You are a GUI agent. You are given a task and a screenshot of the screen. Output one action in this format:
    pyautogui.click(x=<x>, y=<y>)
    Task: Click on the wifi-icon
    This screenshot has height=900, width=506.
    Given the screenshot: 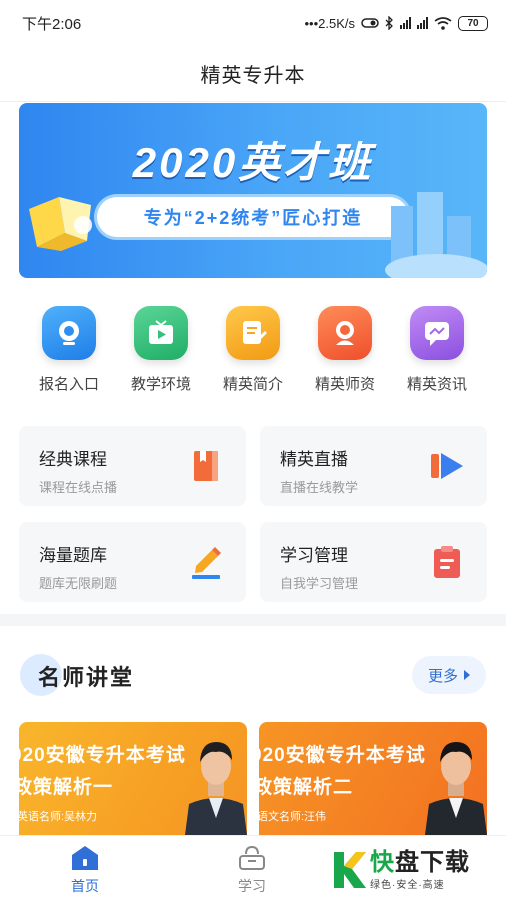 What is the action you would take?
    pyautogui.click(x=443, y=23)
    